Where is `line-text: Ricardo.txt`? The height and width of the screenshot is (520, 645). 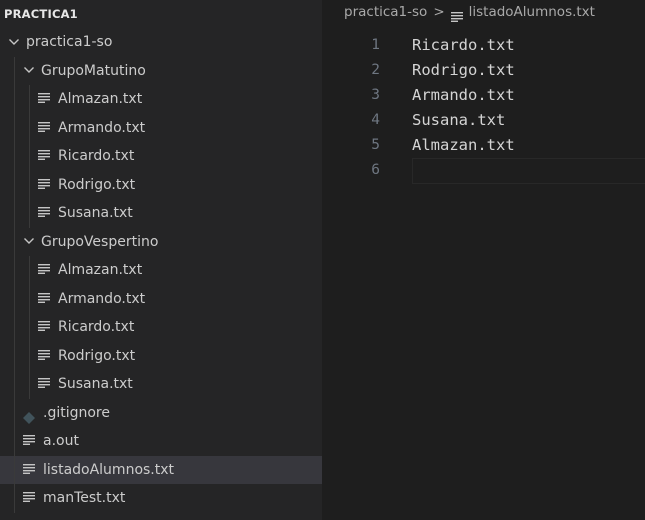 line-text: Ricardo.txt is located at coordinates (463, 45).